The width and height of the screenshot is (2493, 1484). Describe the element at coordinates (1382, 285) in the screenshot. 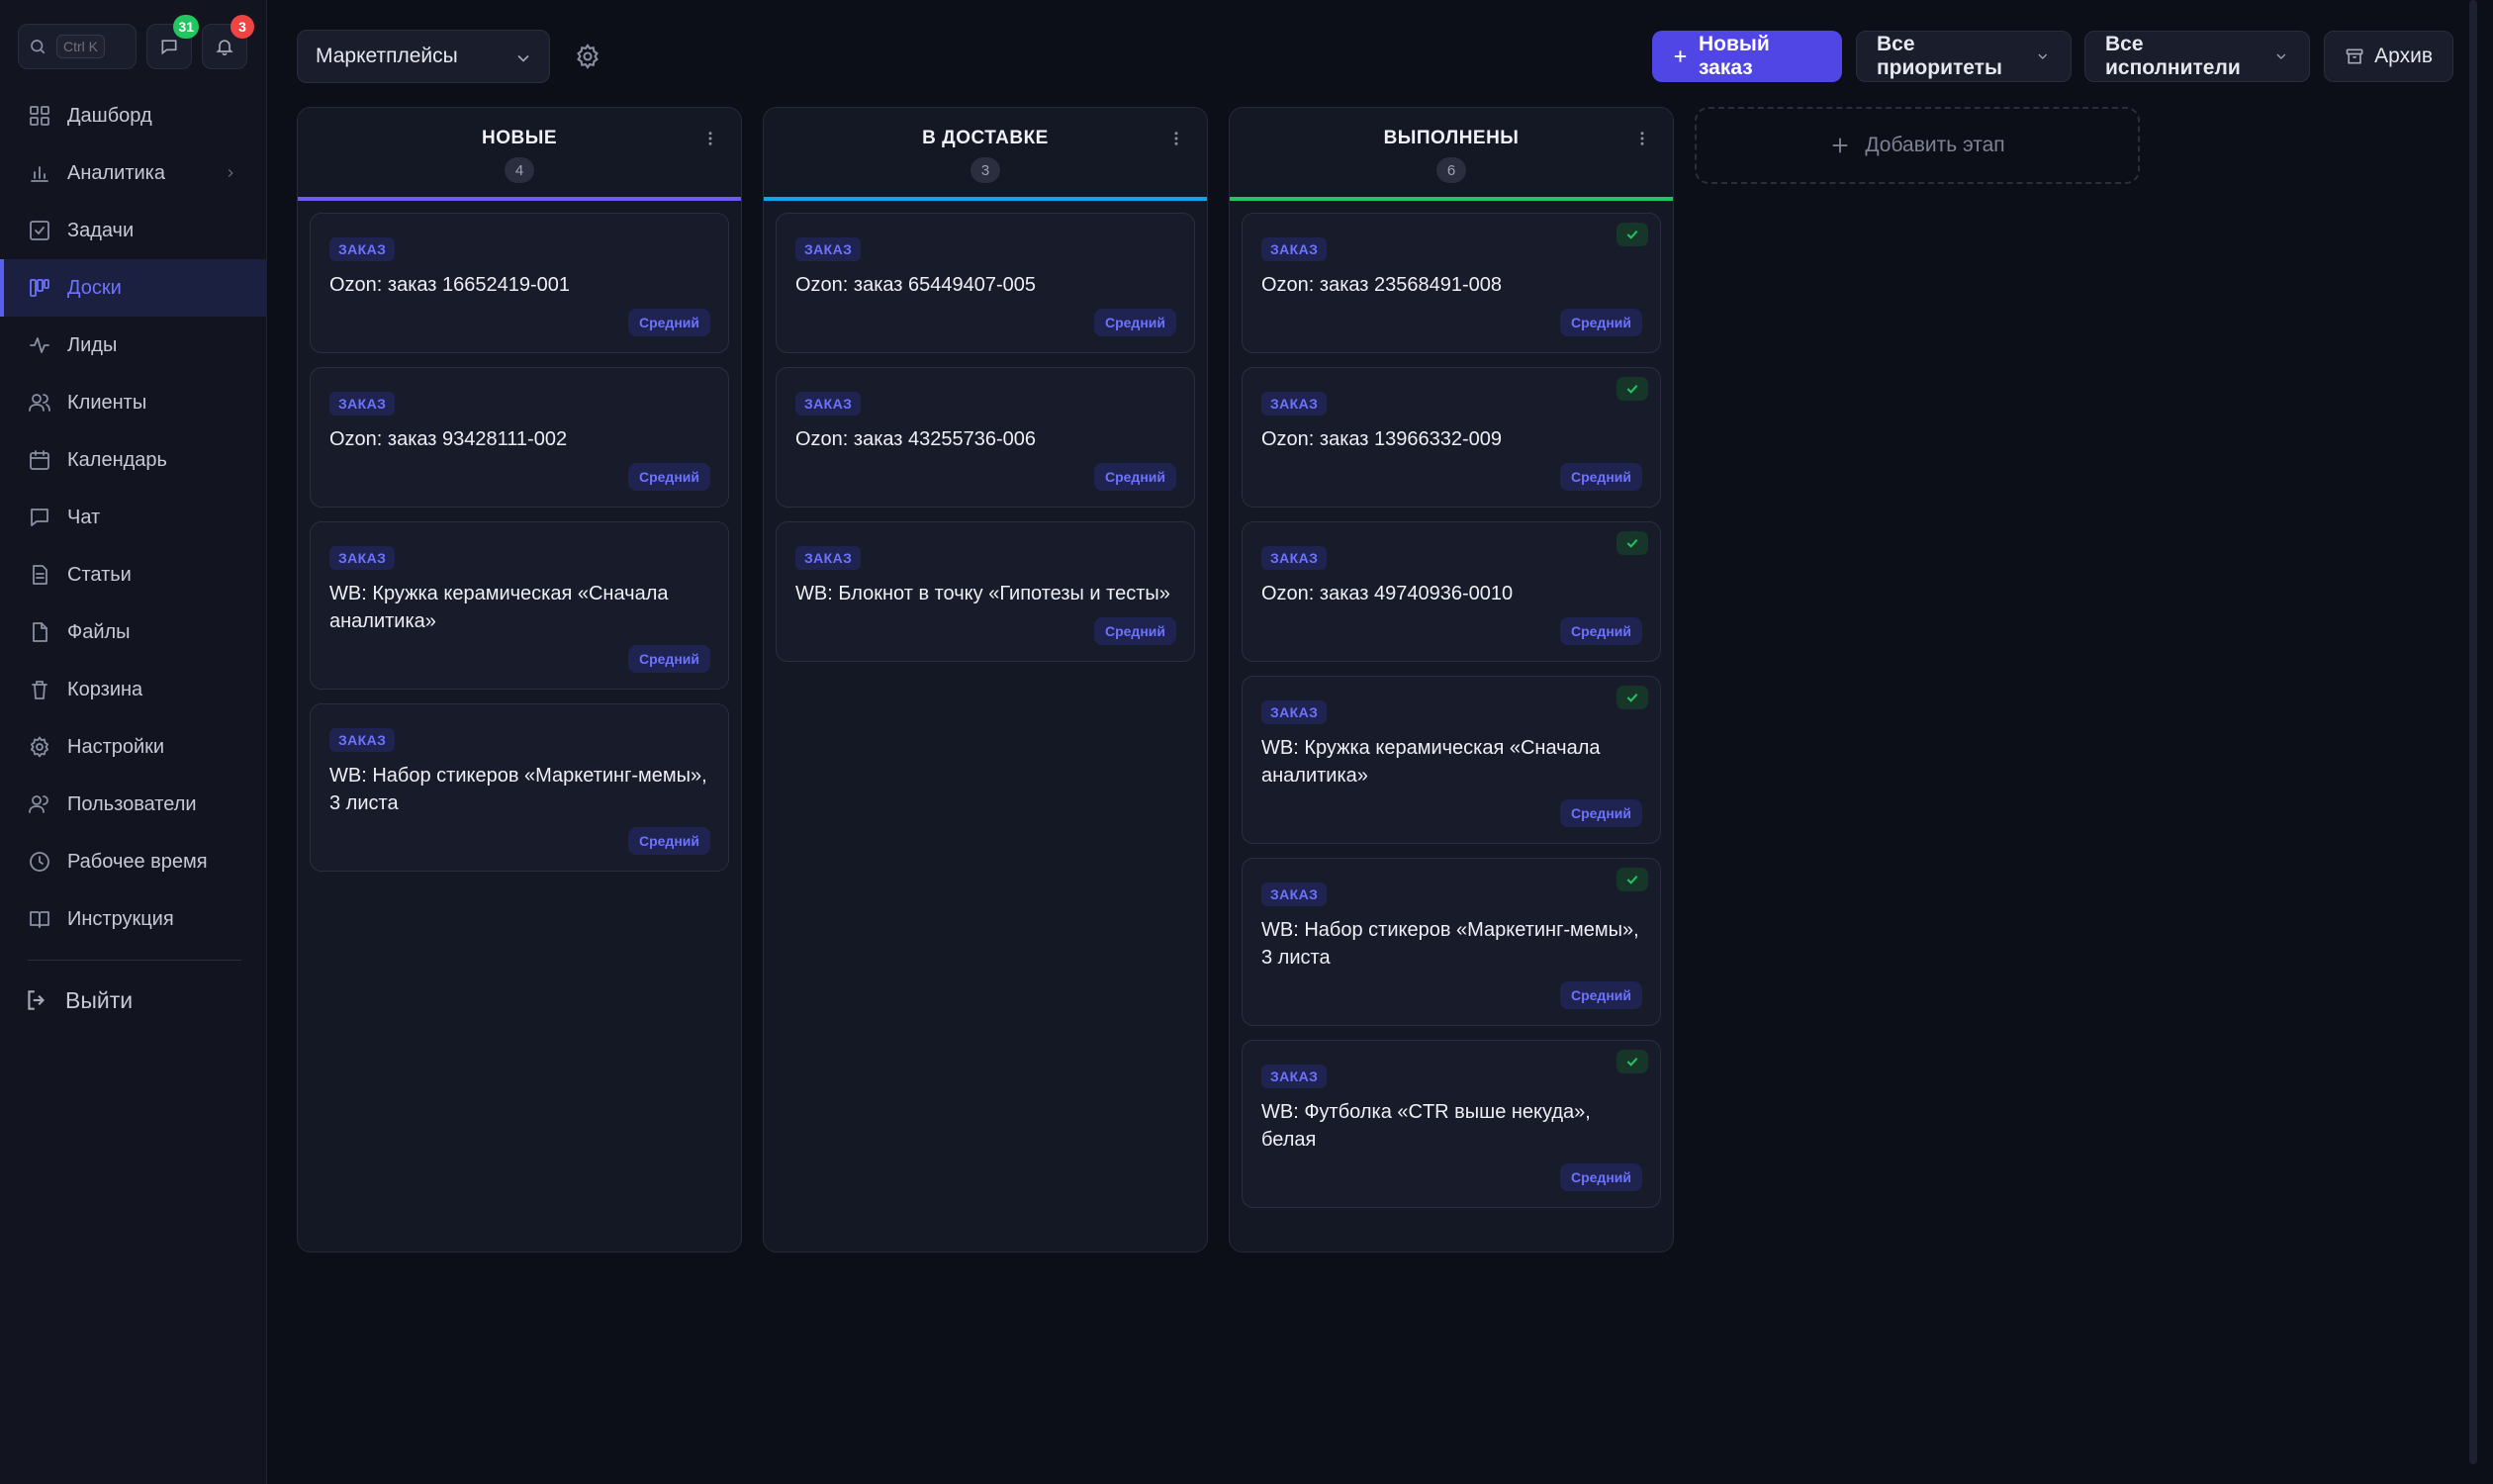

I see `card-title: Ozon: заказ 23568491-008` at that location.